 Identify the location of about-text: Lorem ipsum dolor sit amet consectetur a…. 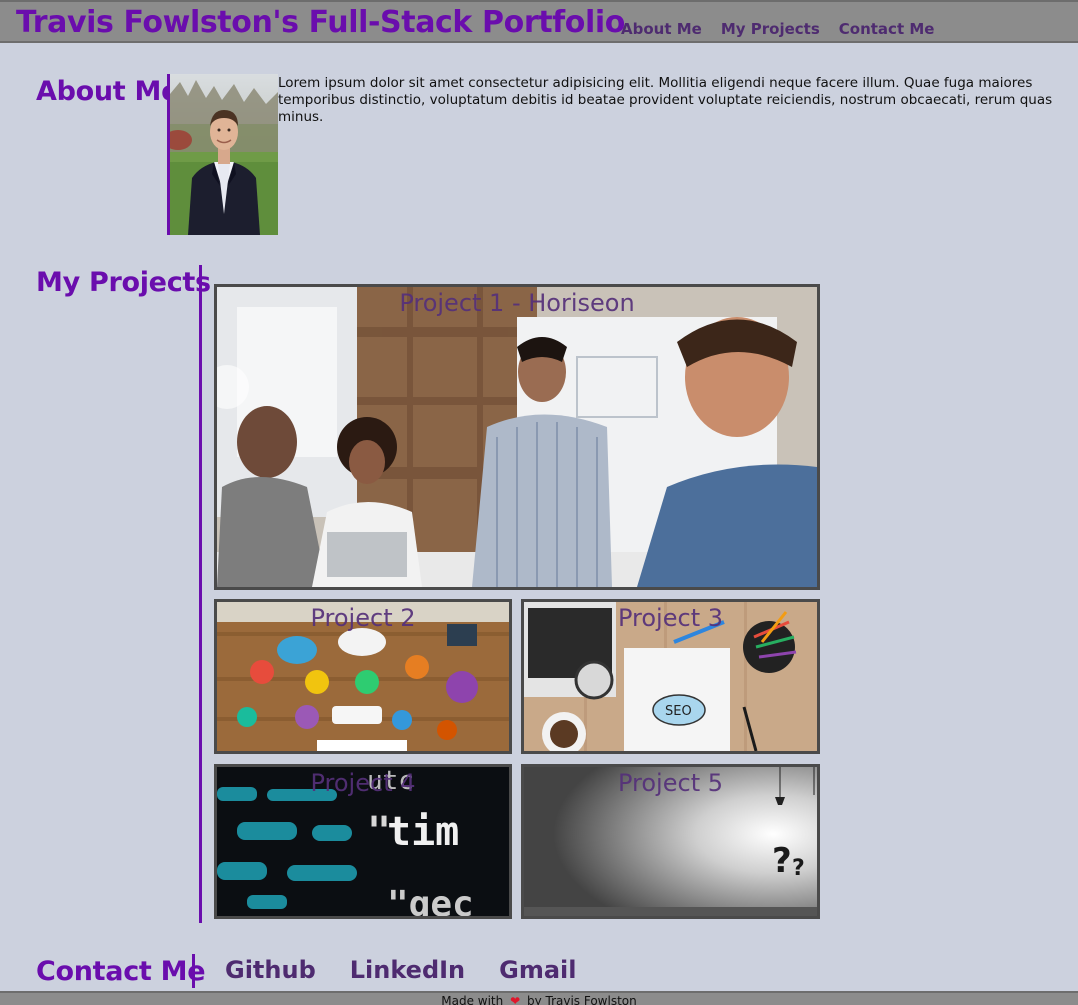
(665, 100).